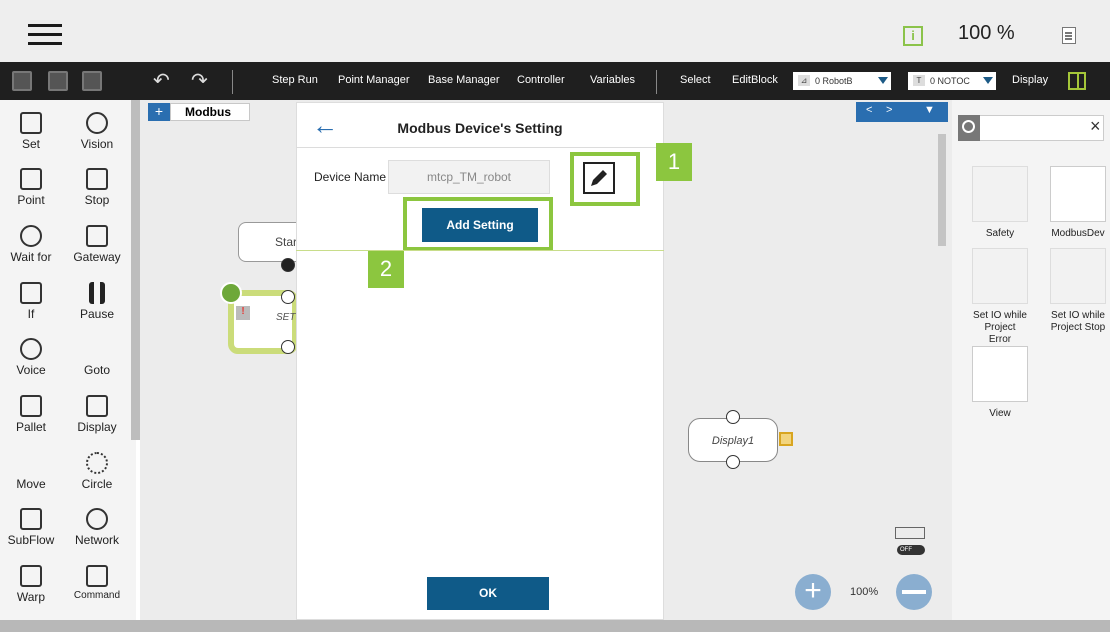  I want to click on set-icon, so click(31, 123).